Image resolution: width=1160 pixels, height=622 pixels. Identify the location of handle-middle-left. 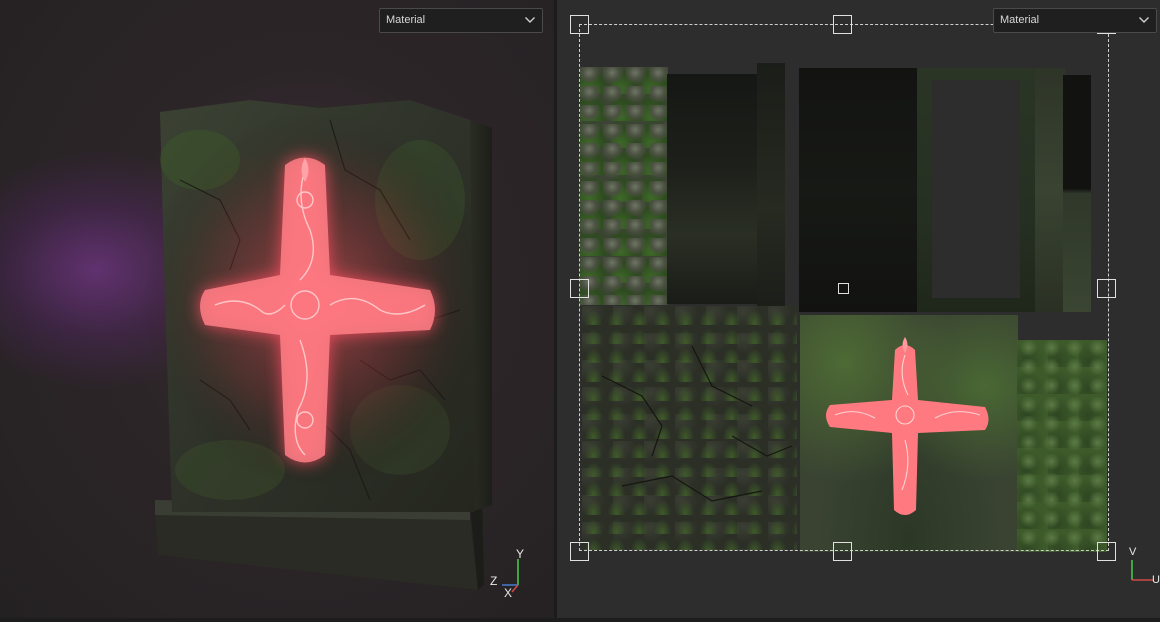
(579, 288).